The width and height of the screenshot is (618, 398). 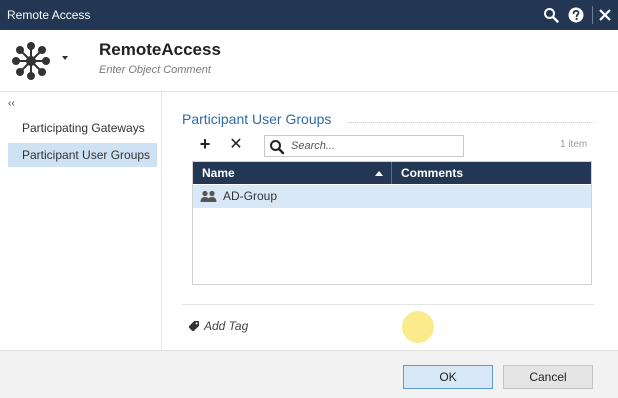 I want to click on object-menu-dropdown, so click(x=65, y=58).